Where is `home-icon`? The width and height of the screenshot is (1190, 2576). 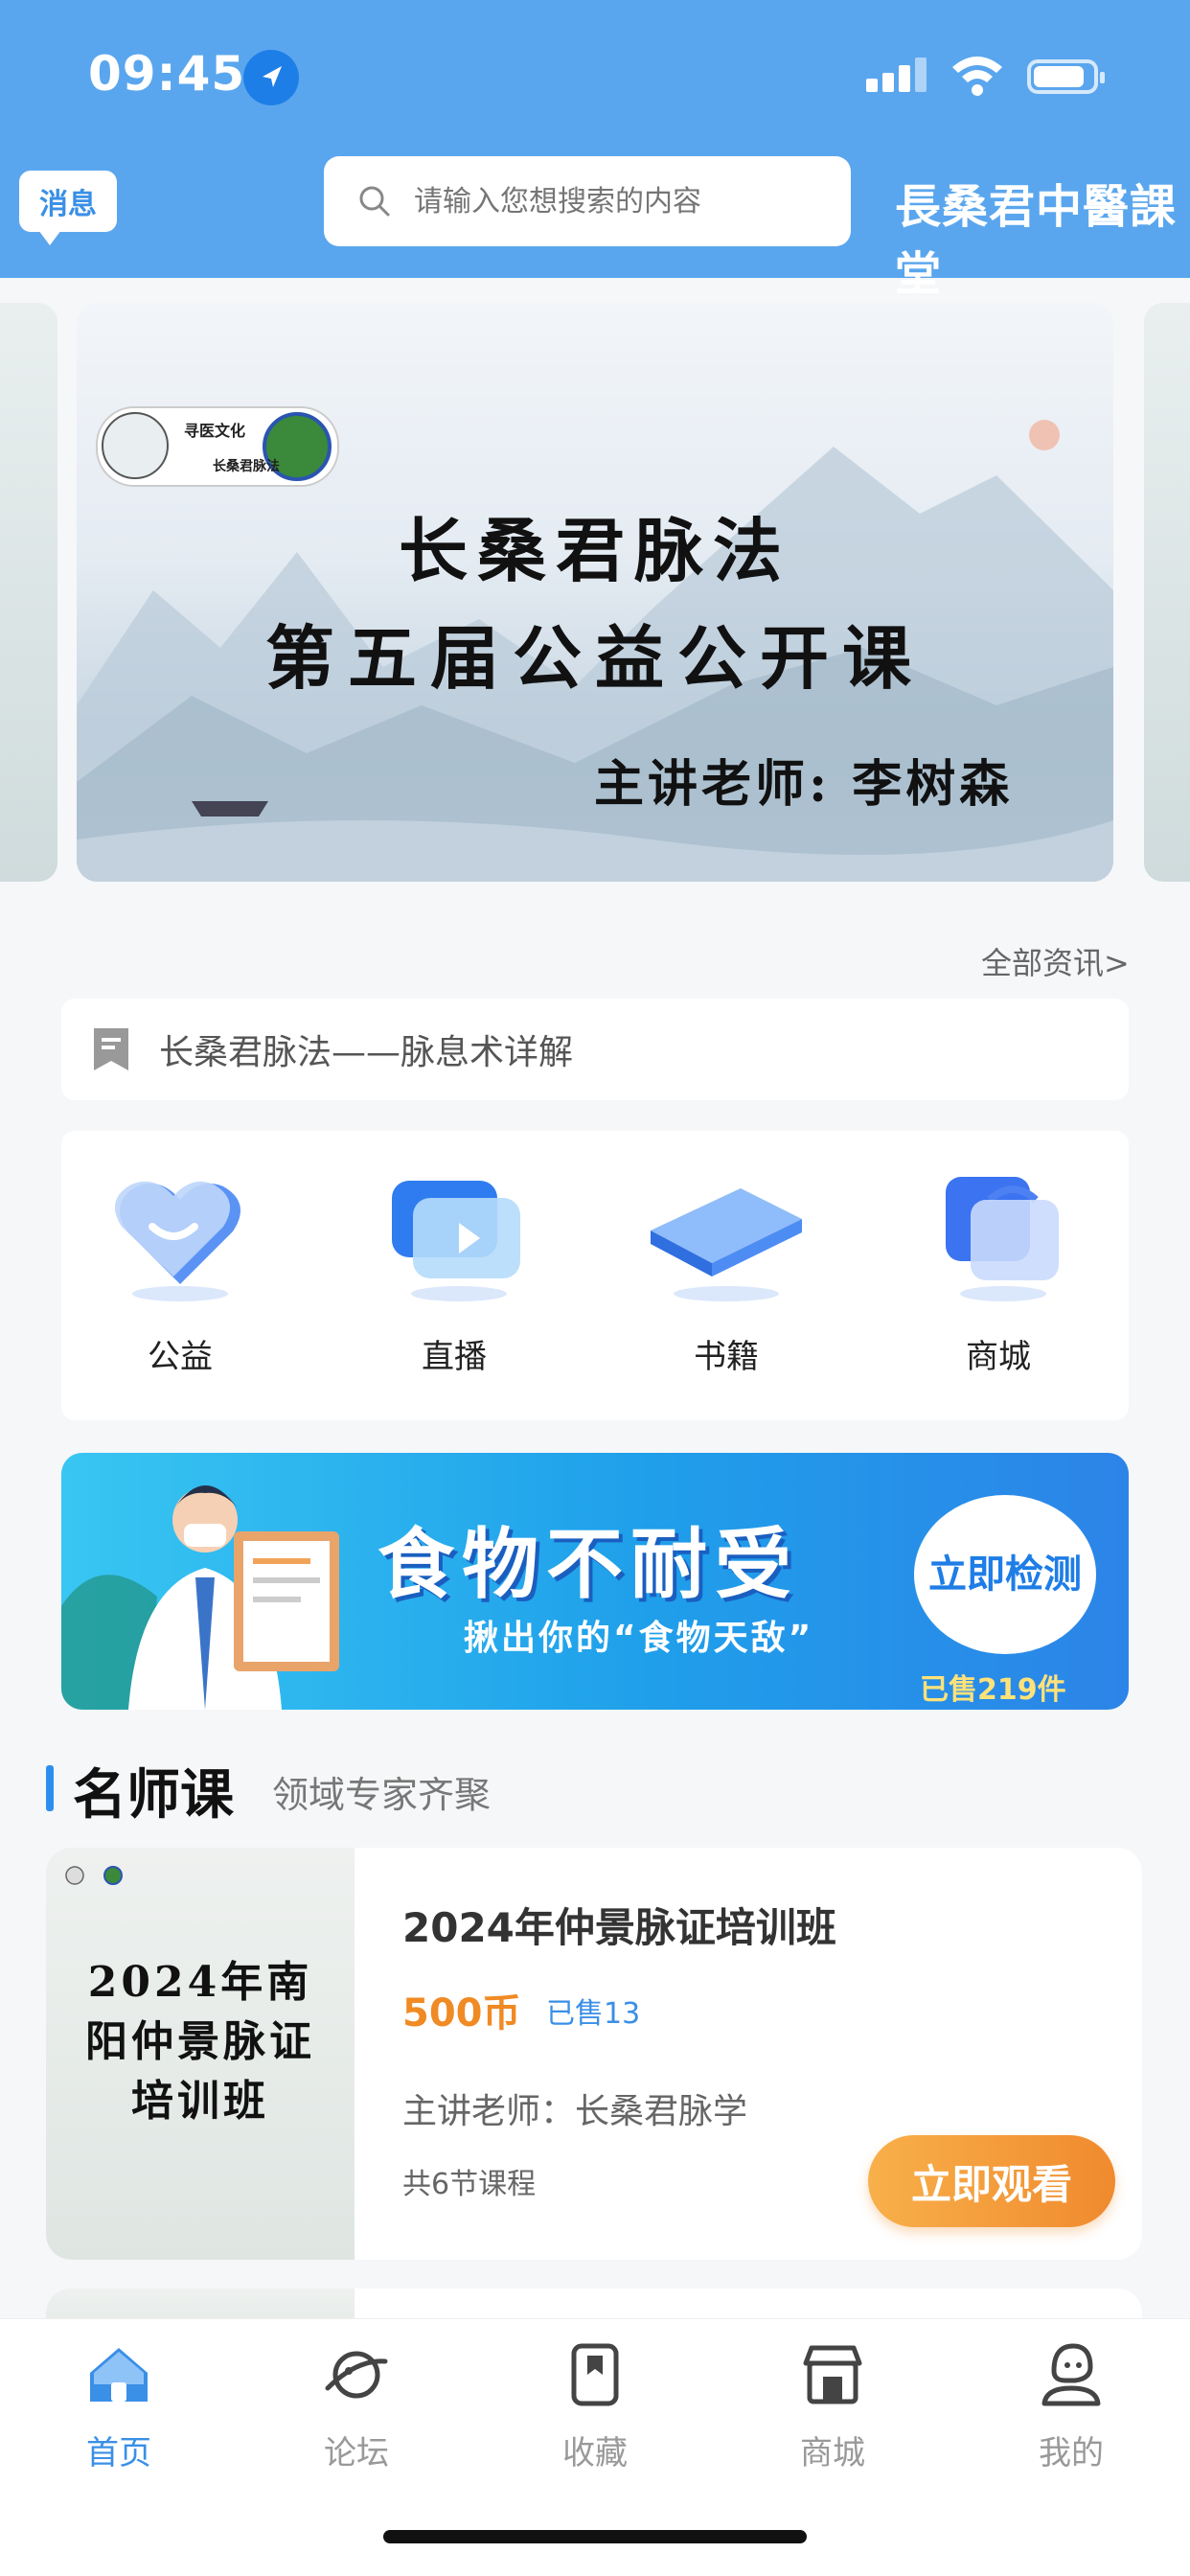
home-icon is located at coordinates (119, 2375).